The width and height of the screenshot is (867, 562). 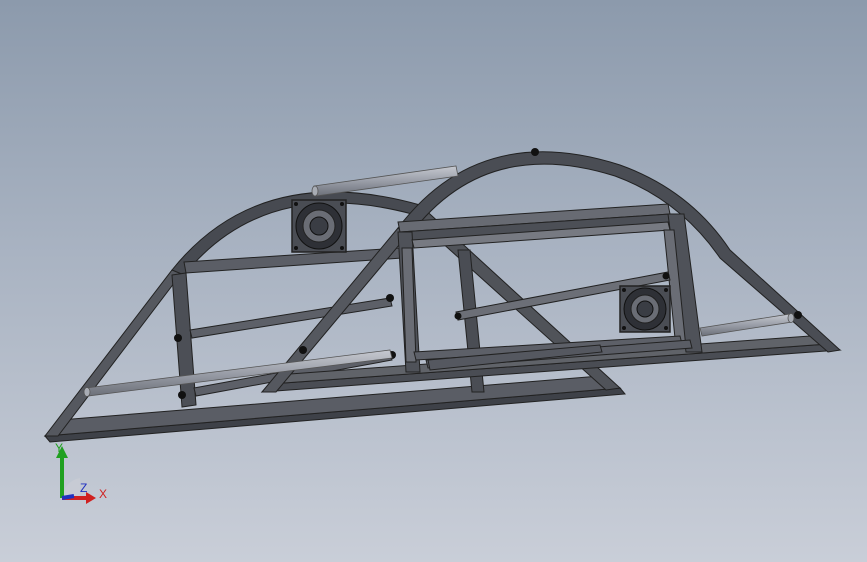 What do you see at coordinates (103, 494) in the screenshot?
I see `x-axis-label: X` at bounding box center [103, 494].